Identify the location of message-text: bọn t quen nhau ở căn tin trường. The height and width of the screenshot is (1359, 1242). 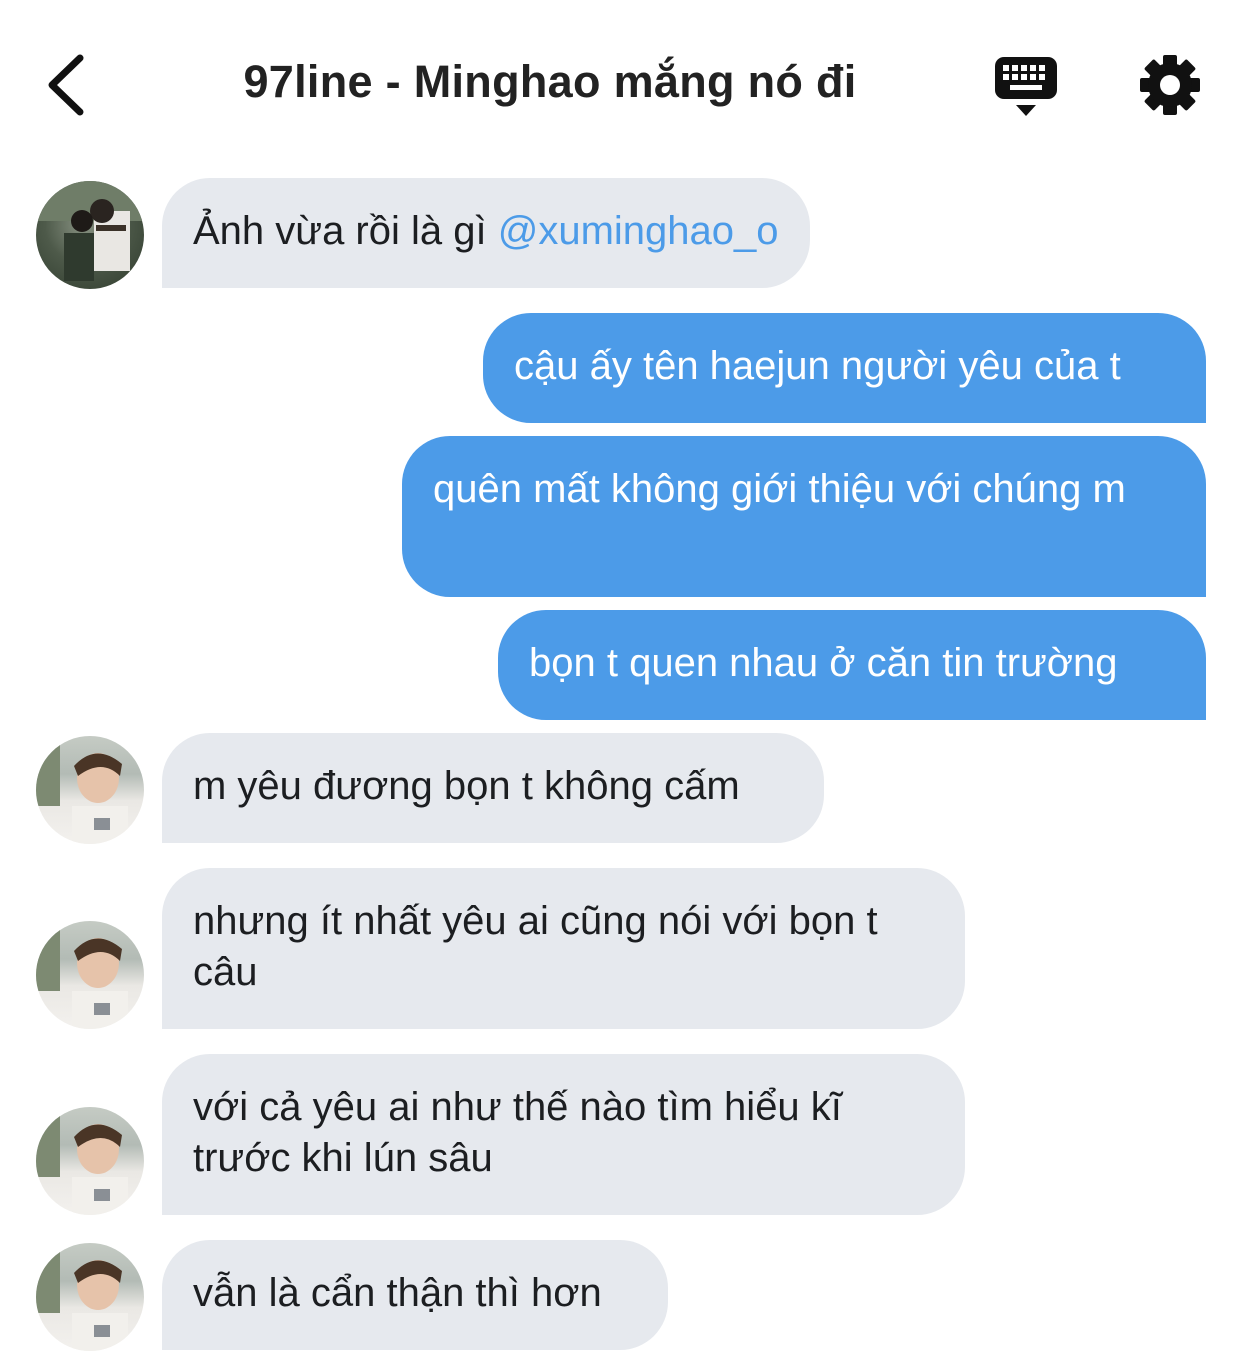
(823, 663).